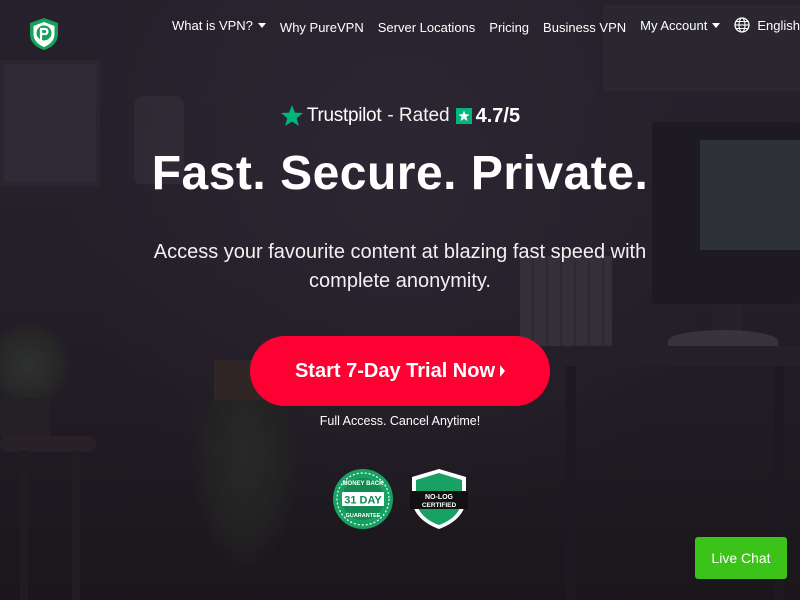  I want to click on trustpilot-score: 4.7/5, so click(498, 115).